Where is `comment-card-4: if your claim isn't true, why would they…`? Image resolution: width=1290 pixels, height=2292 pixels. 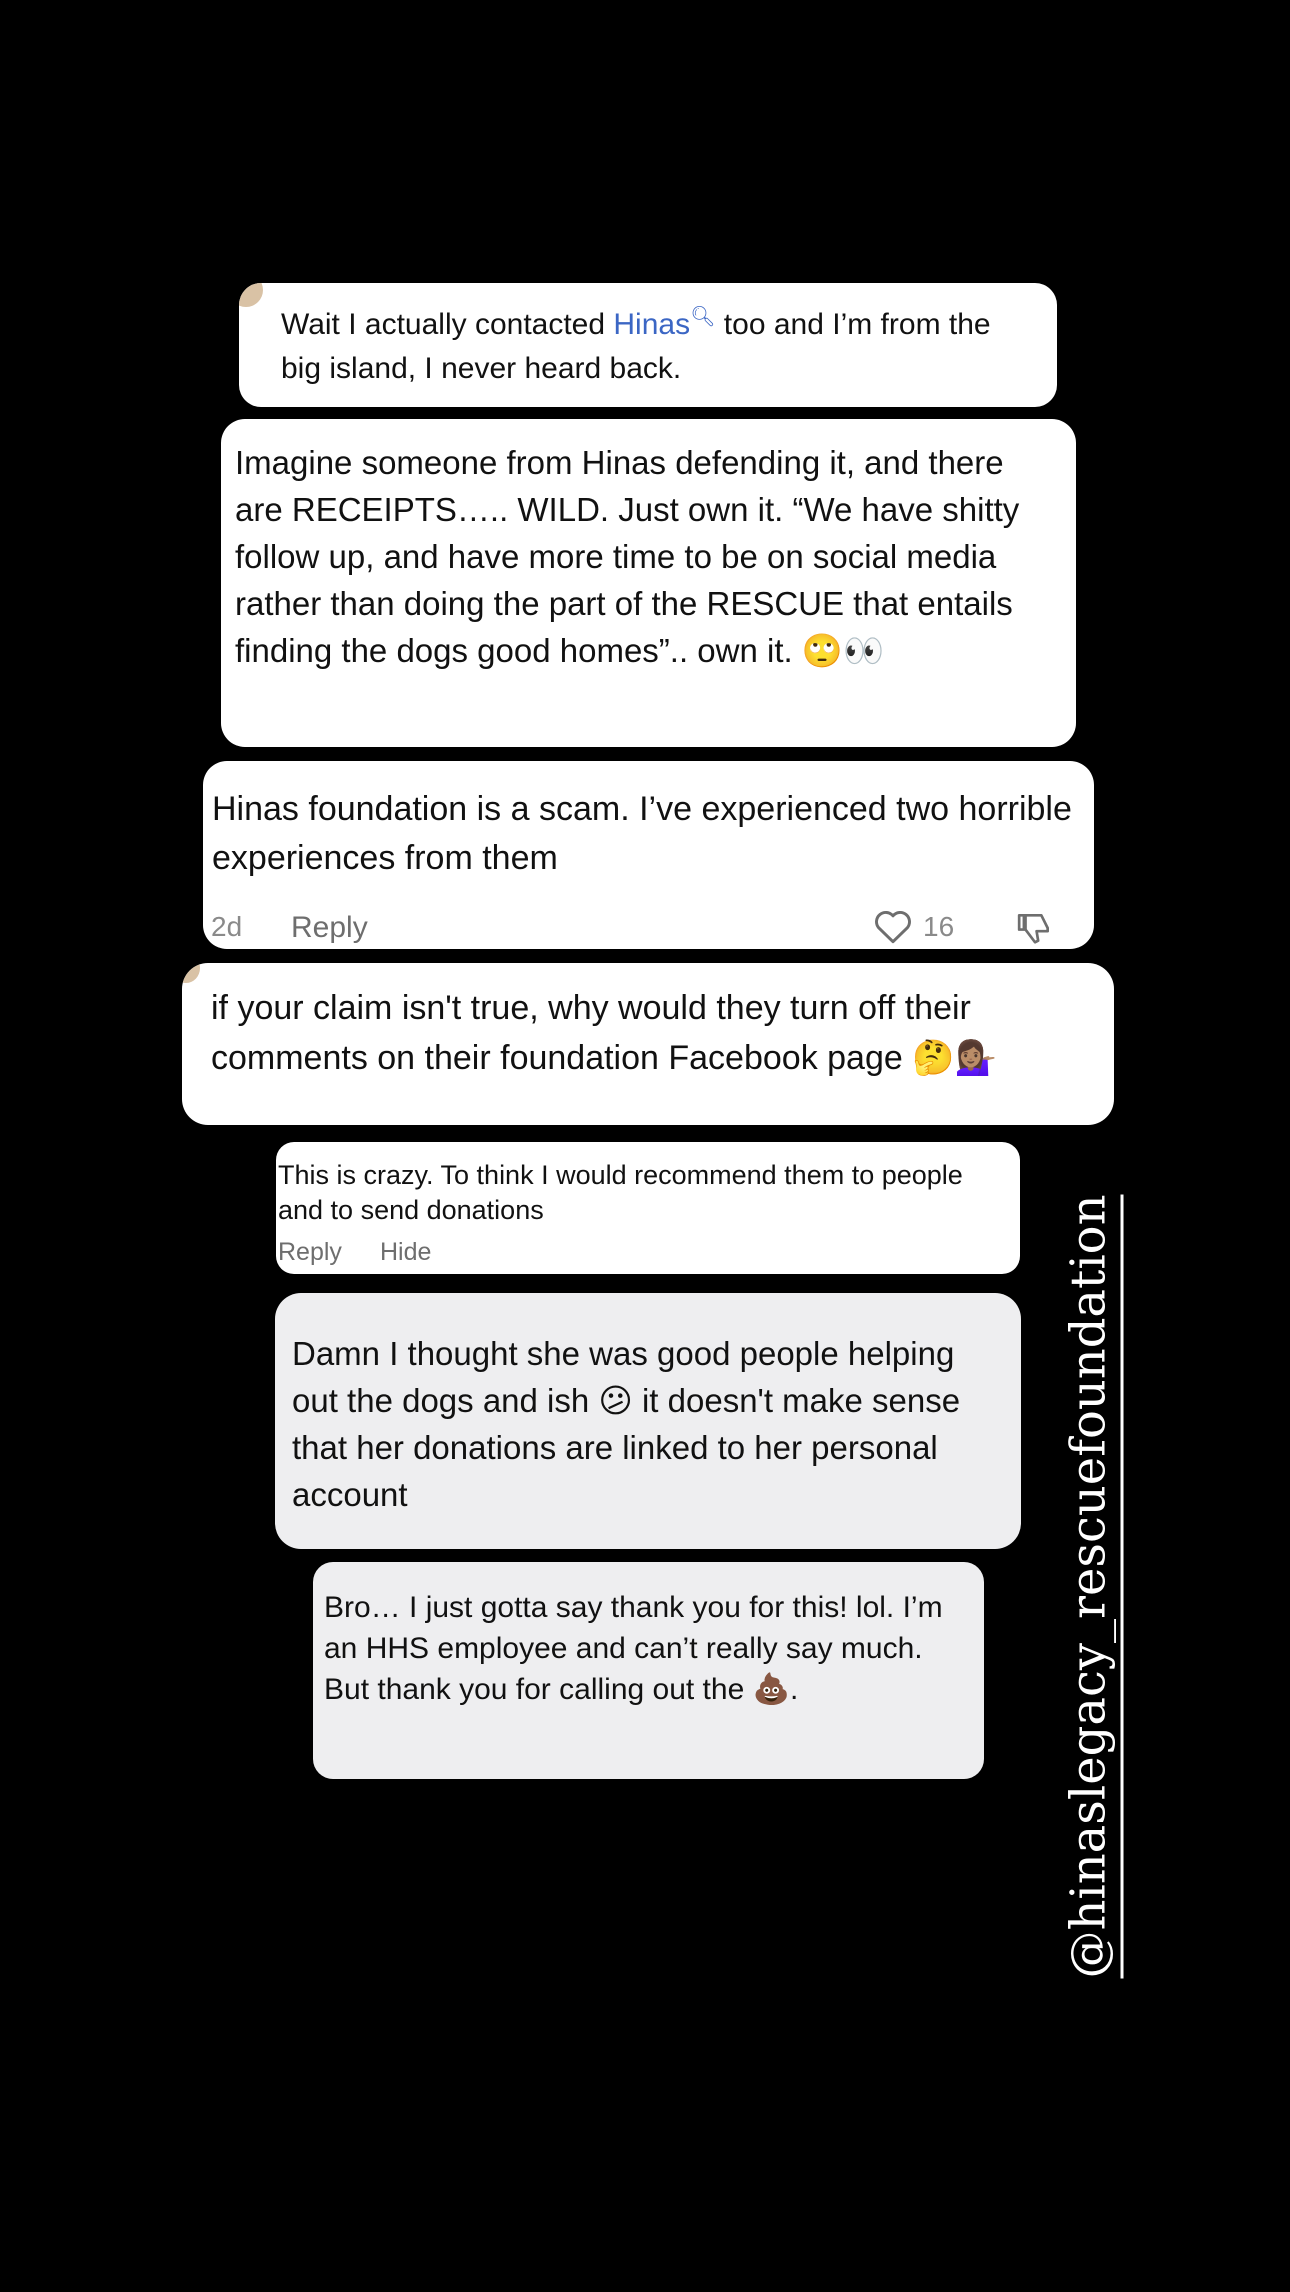
comment-card-4: if your claim isn't true, why would they… is located at coordinates (648, 1044).